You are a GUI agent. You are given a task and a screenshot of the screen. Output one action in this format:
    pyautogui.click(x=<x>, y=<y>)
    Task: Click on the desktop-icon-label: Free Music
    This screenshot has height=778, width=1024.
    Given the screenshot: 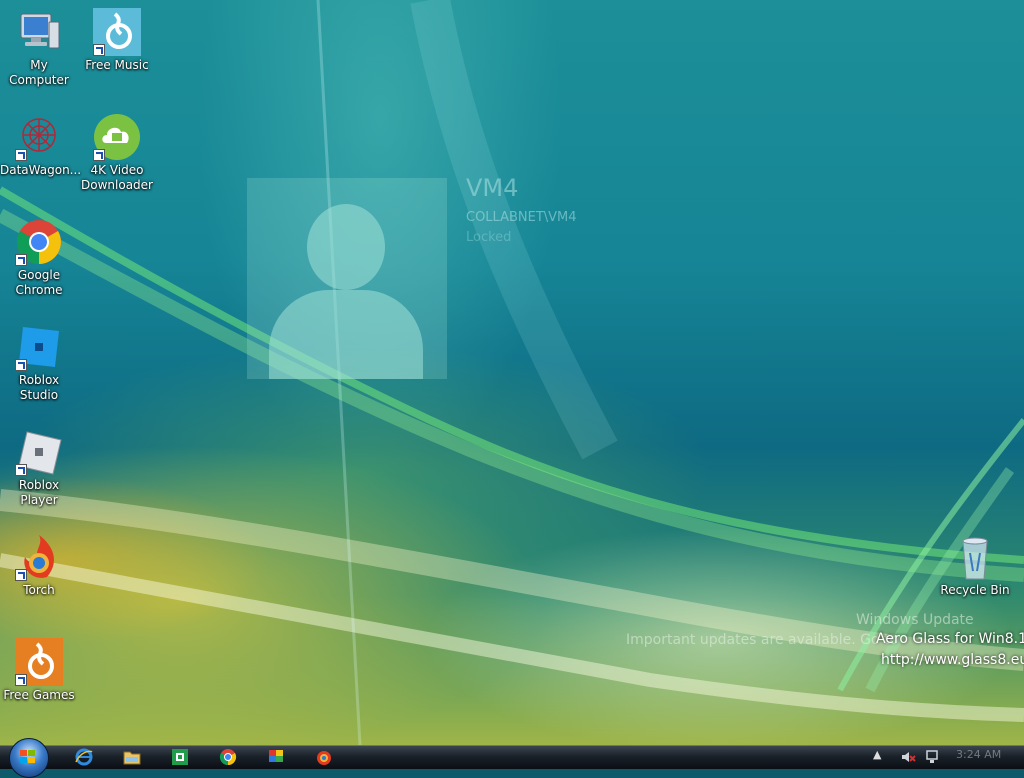 What is the action you would take?
    pyautogui.click(x=117, y=65)
    